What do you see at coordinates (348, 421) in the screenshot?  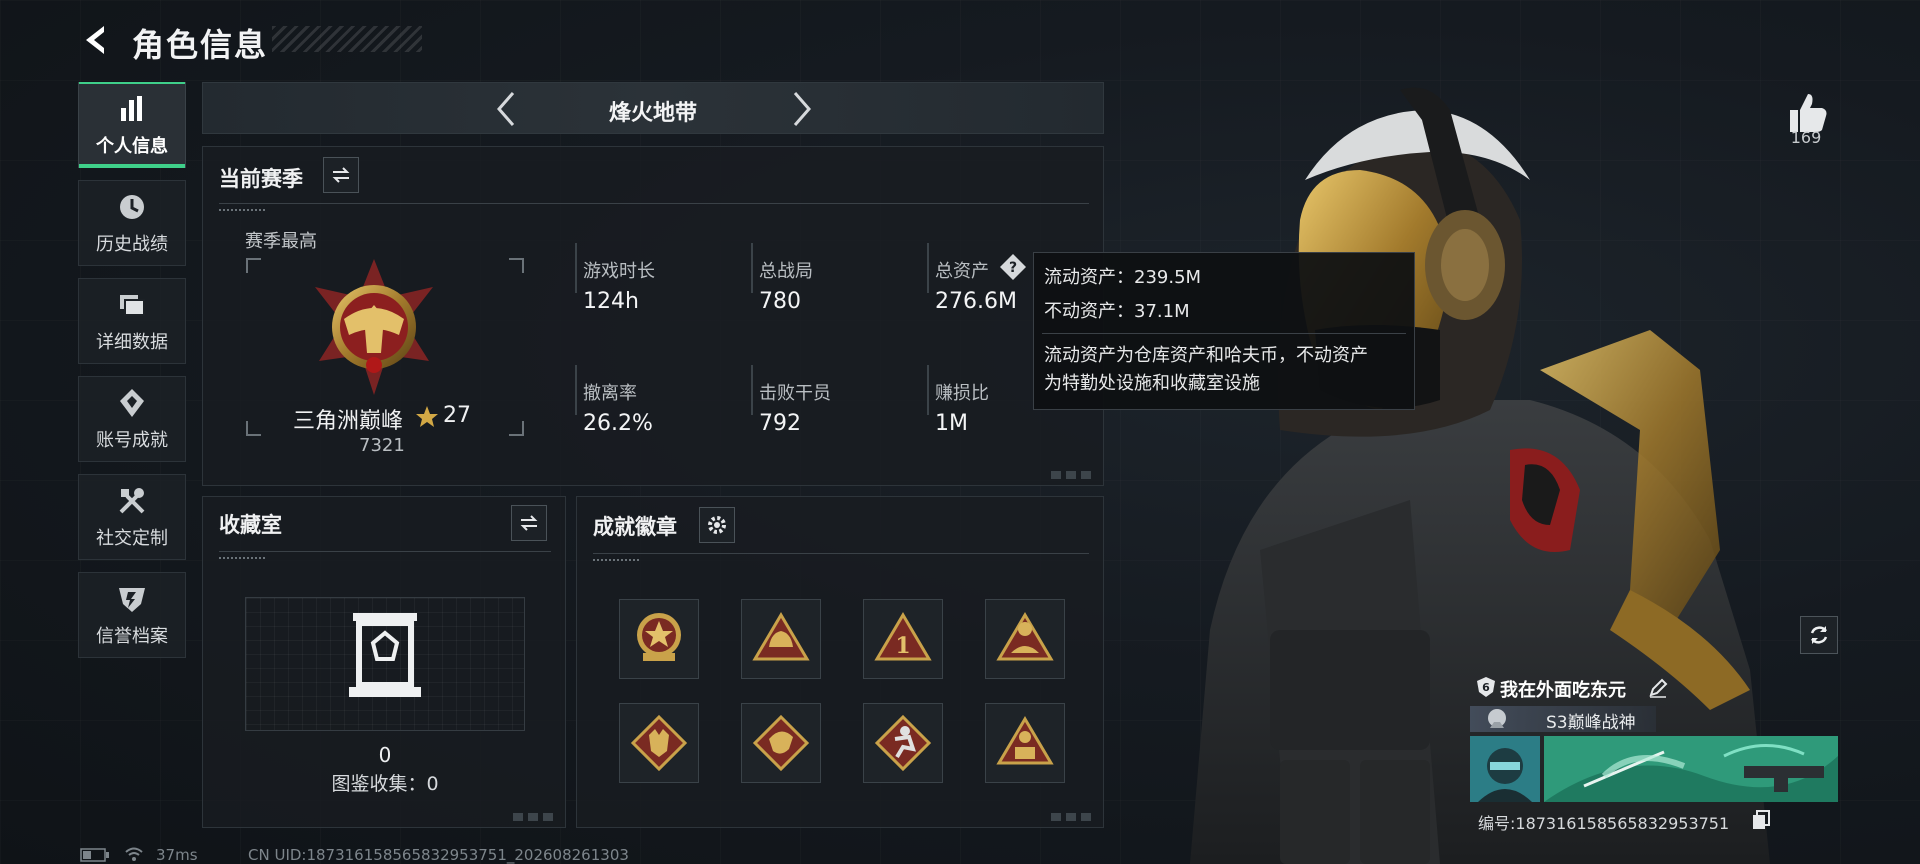 I see `rank-name: 三角洲巅峰` at bounding box center [348, 421].